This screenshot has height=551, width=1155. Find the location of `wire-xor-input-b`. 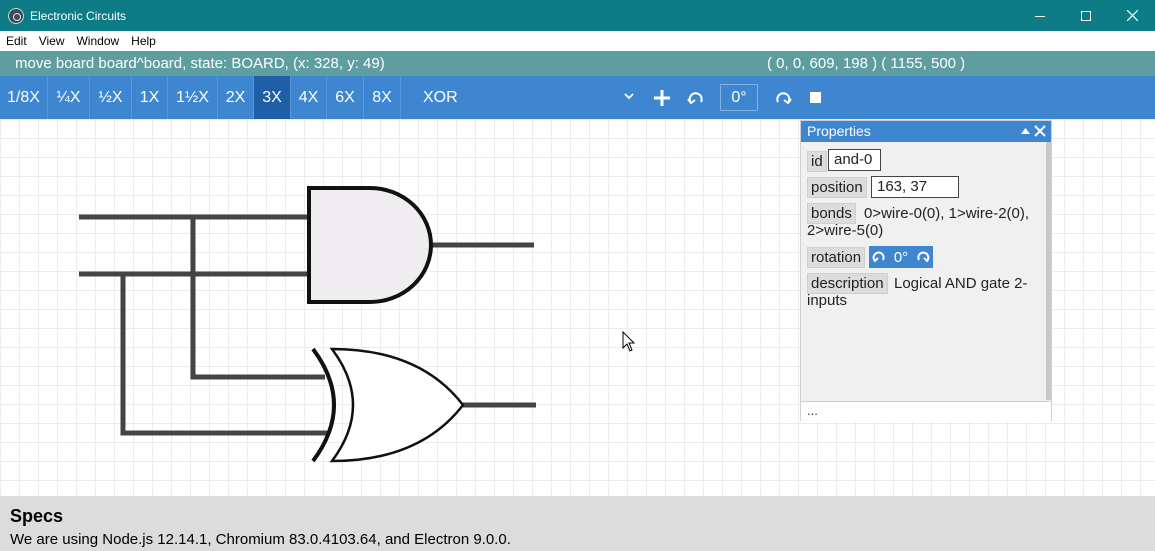

wire-xor-input-b is located at coordinates (224, 355).